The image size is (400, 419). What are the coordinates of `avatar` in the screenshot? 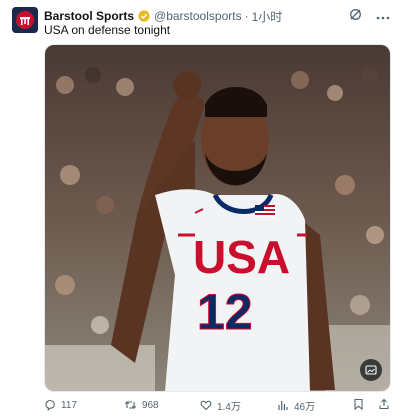 It's located at (25, 20).